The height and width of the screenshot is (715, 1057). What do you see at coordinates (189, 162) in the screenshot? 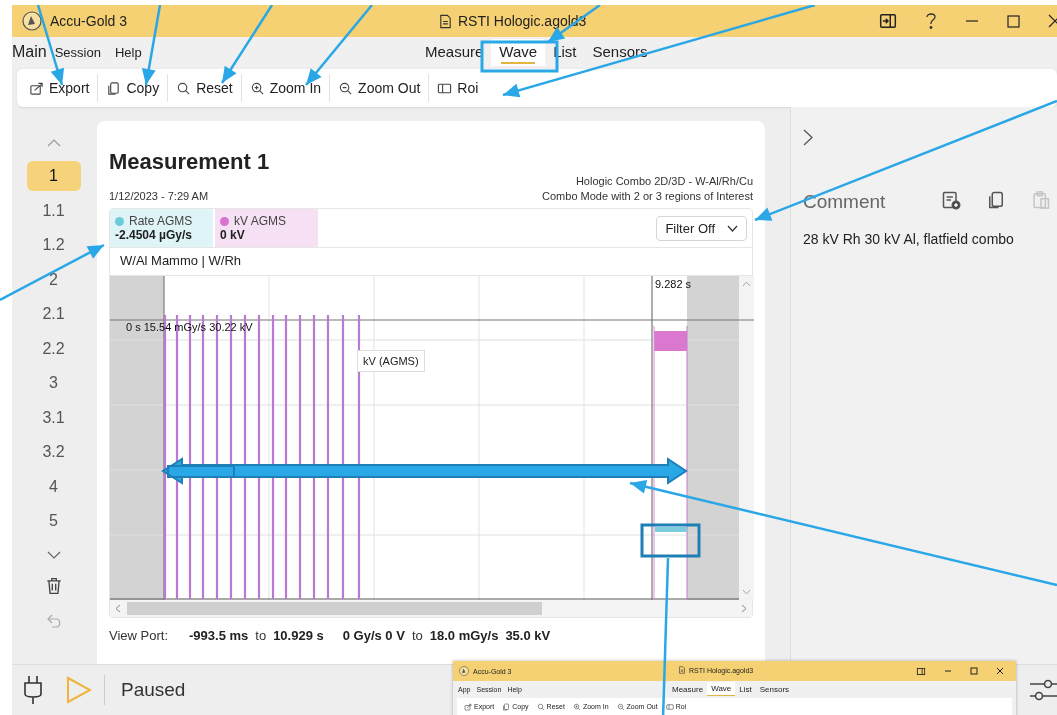
I see `measurement-title: Measurement 1` at bounding box center [189, 162].